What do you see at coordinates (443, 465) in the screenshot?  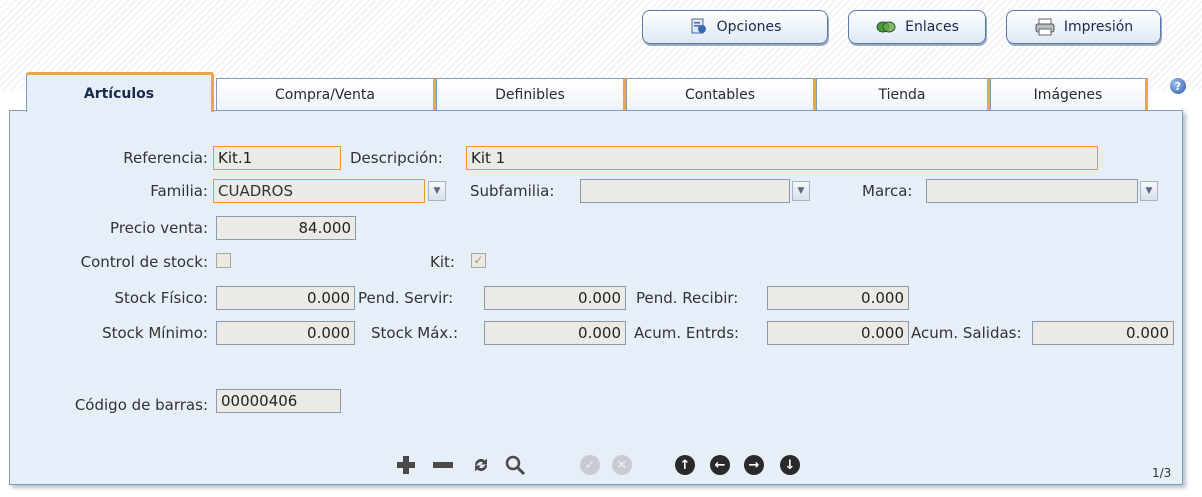 I see `remove-icon` at bounding box center [443, 465].